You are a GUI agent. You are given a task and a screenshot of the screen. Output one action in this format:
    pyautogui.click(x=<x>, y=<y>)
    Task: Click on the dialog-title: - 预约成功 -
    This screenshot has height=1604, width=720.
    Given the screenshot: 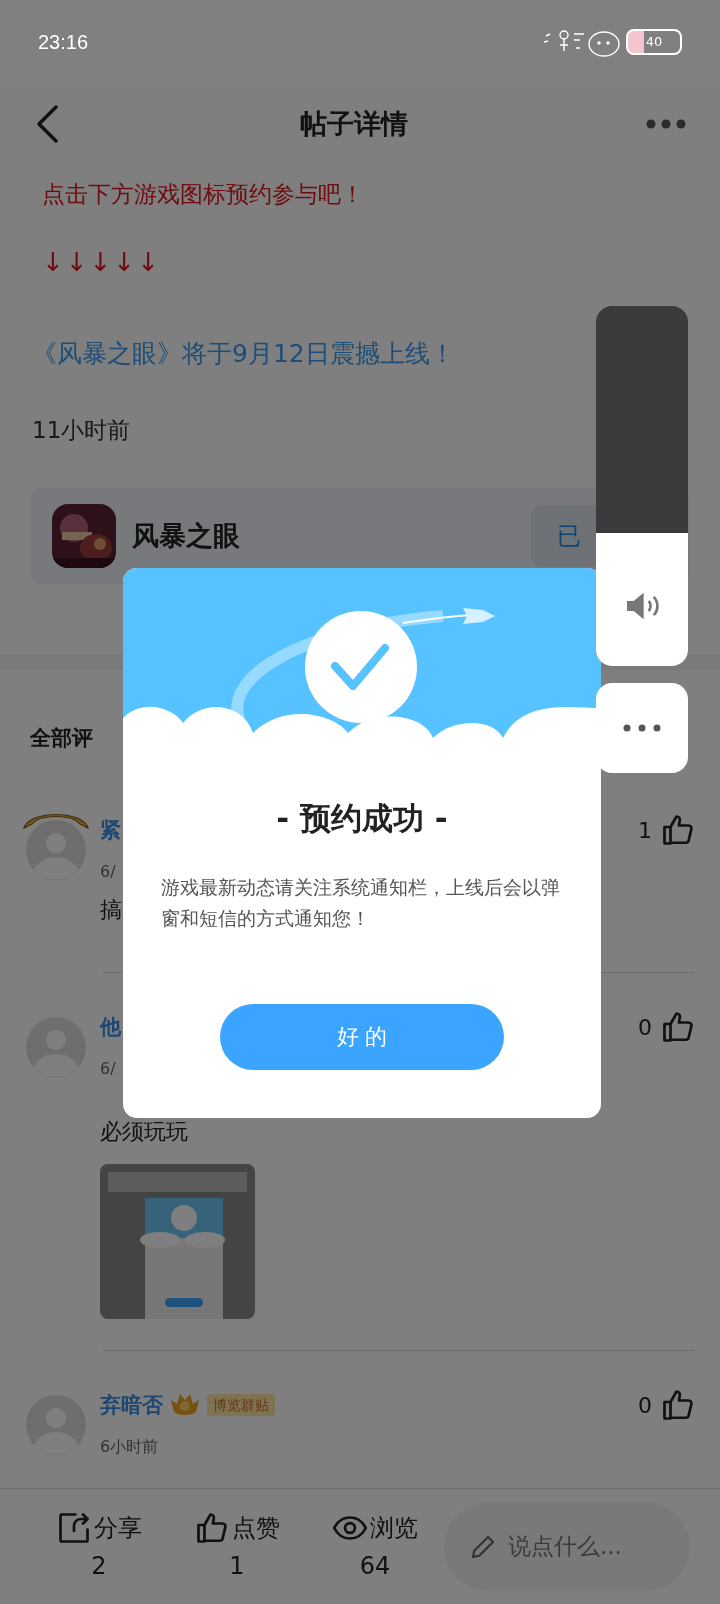 What is the action you would take?
    pyautogui.click(x=362, y=818)
    